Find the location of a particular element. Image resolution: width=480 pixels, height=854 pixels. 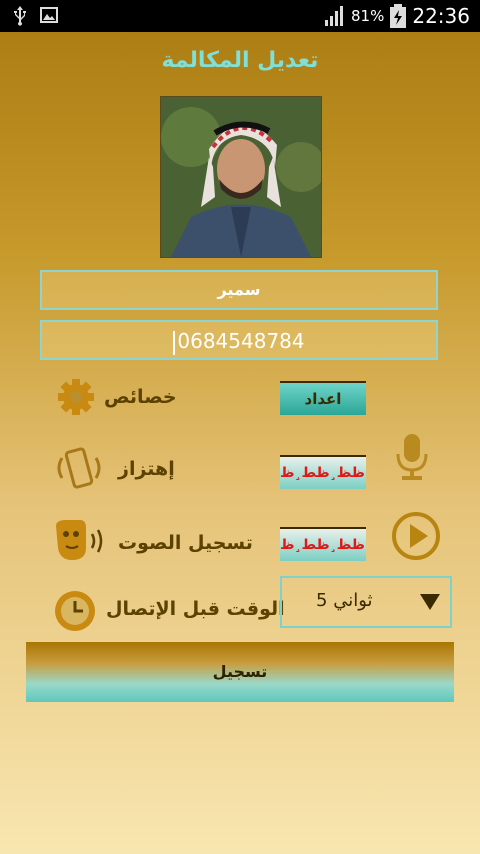

signal-icon is located at coordinates (334, 16).